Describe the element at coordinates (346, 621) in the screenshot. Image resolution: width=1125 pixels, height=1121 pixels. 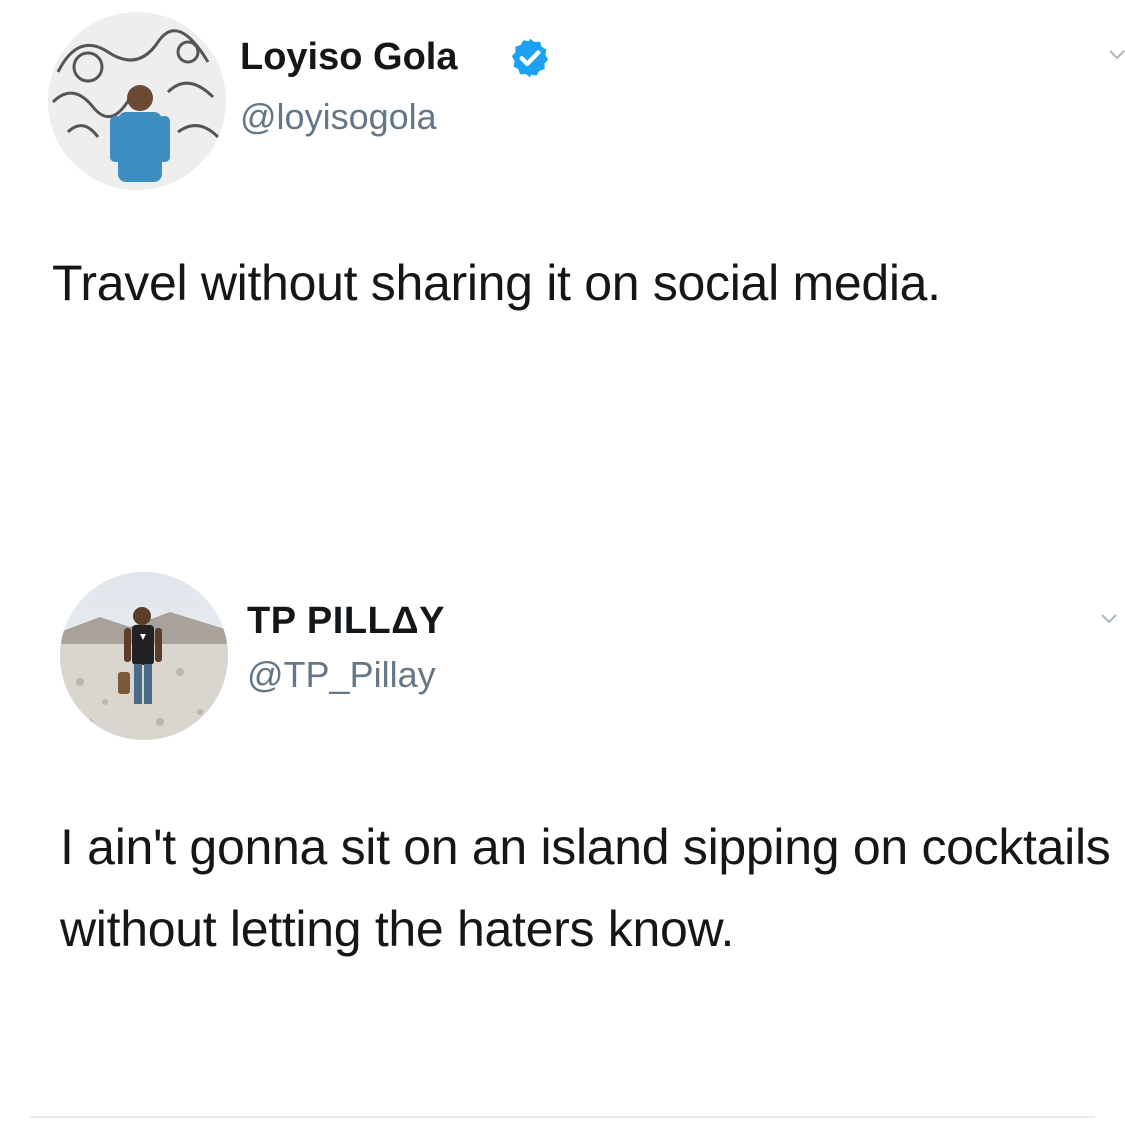
I see `display-name: TP PILLΔY` at that location.